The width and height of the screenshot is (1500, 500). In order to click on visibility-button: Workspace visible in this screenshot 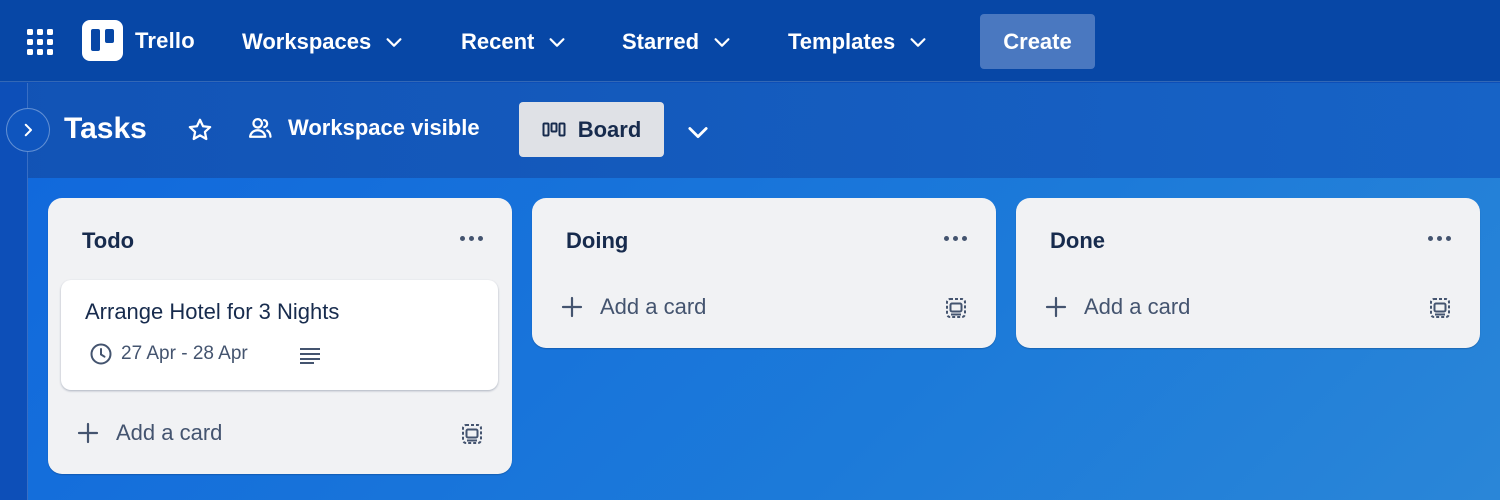, I will do `click(363, 128)`.